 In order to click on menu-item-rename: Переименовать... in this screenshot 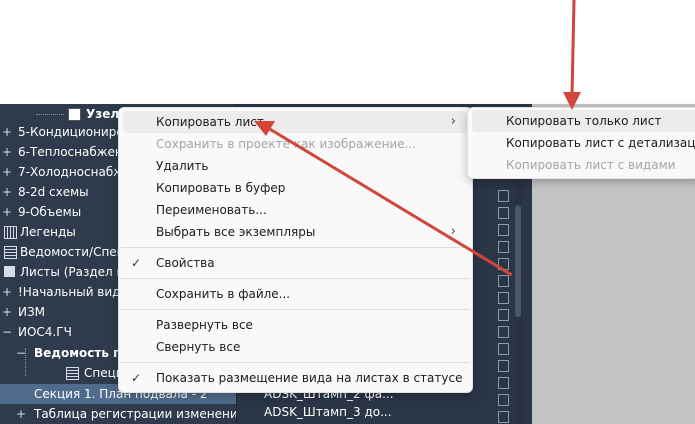, I will do `click(295, 210)`.